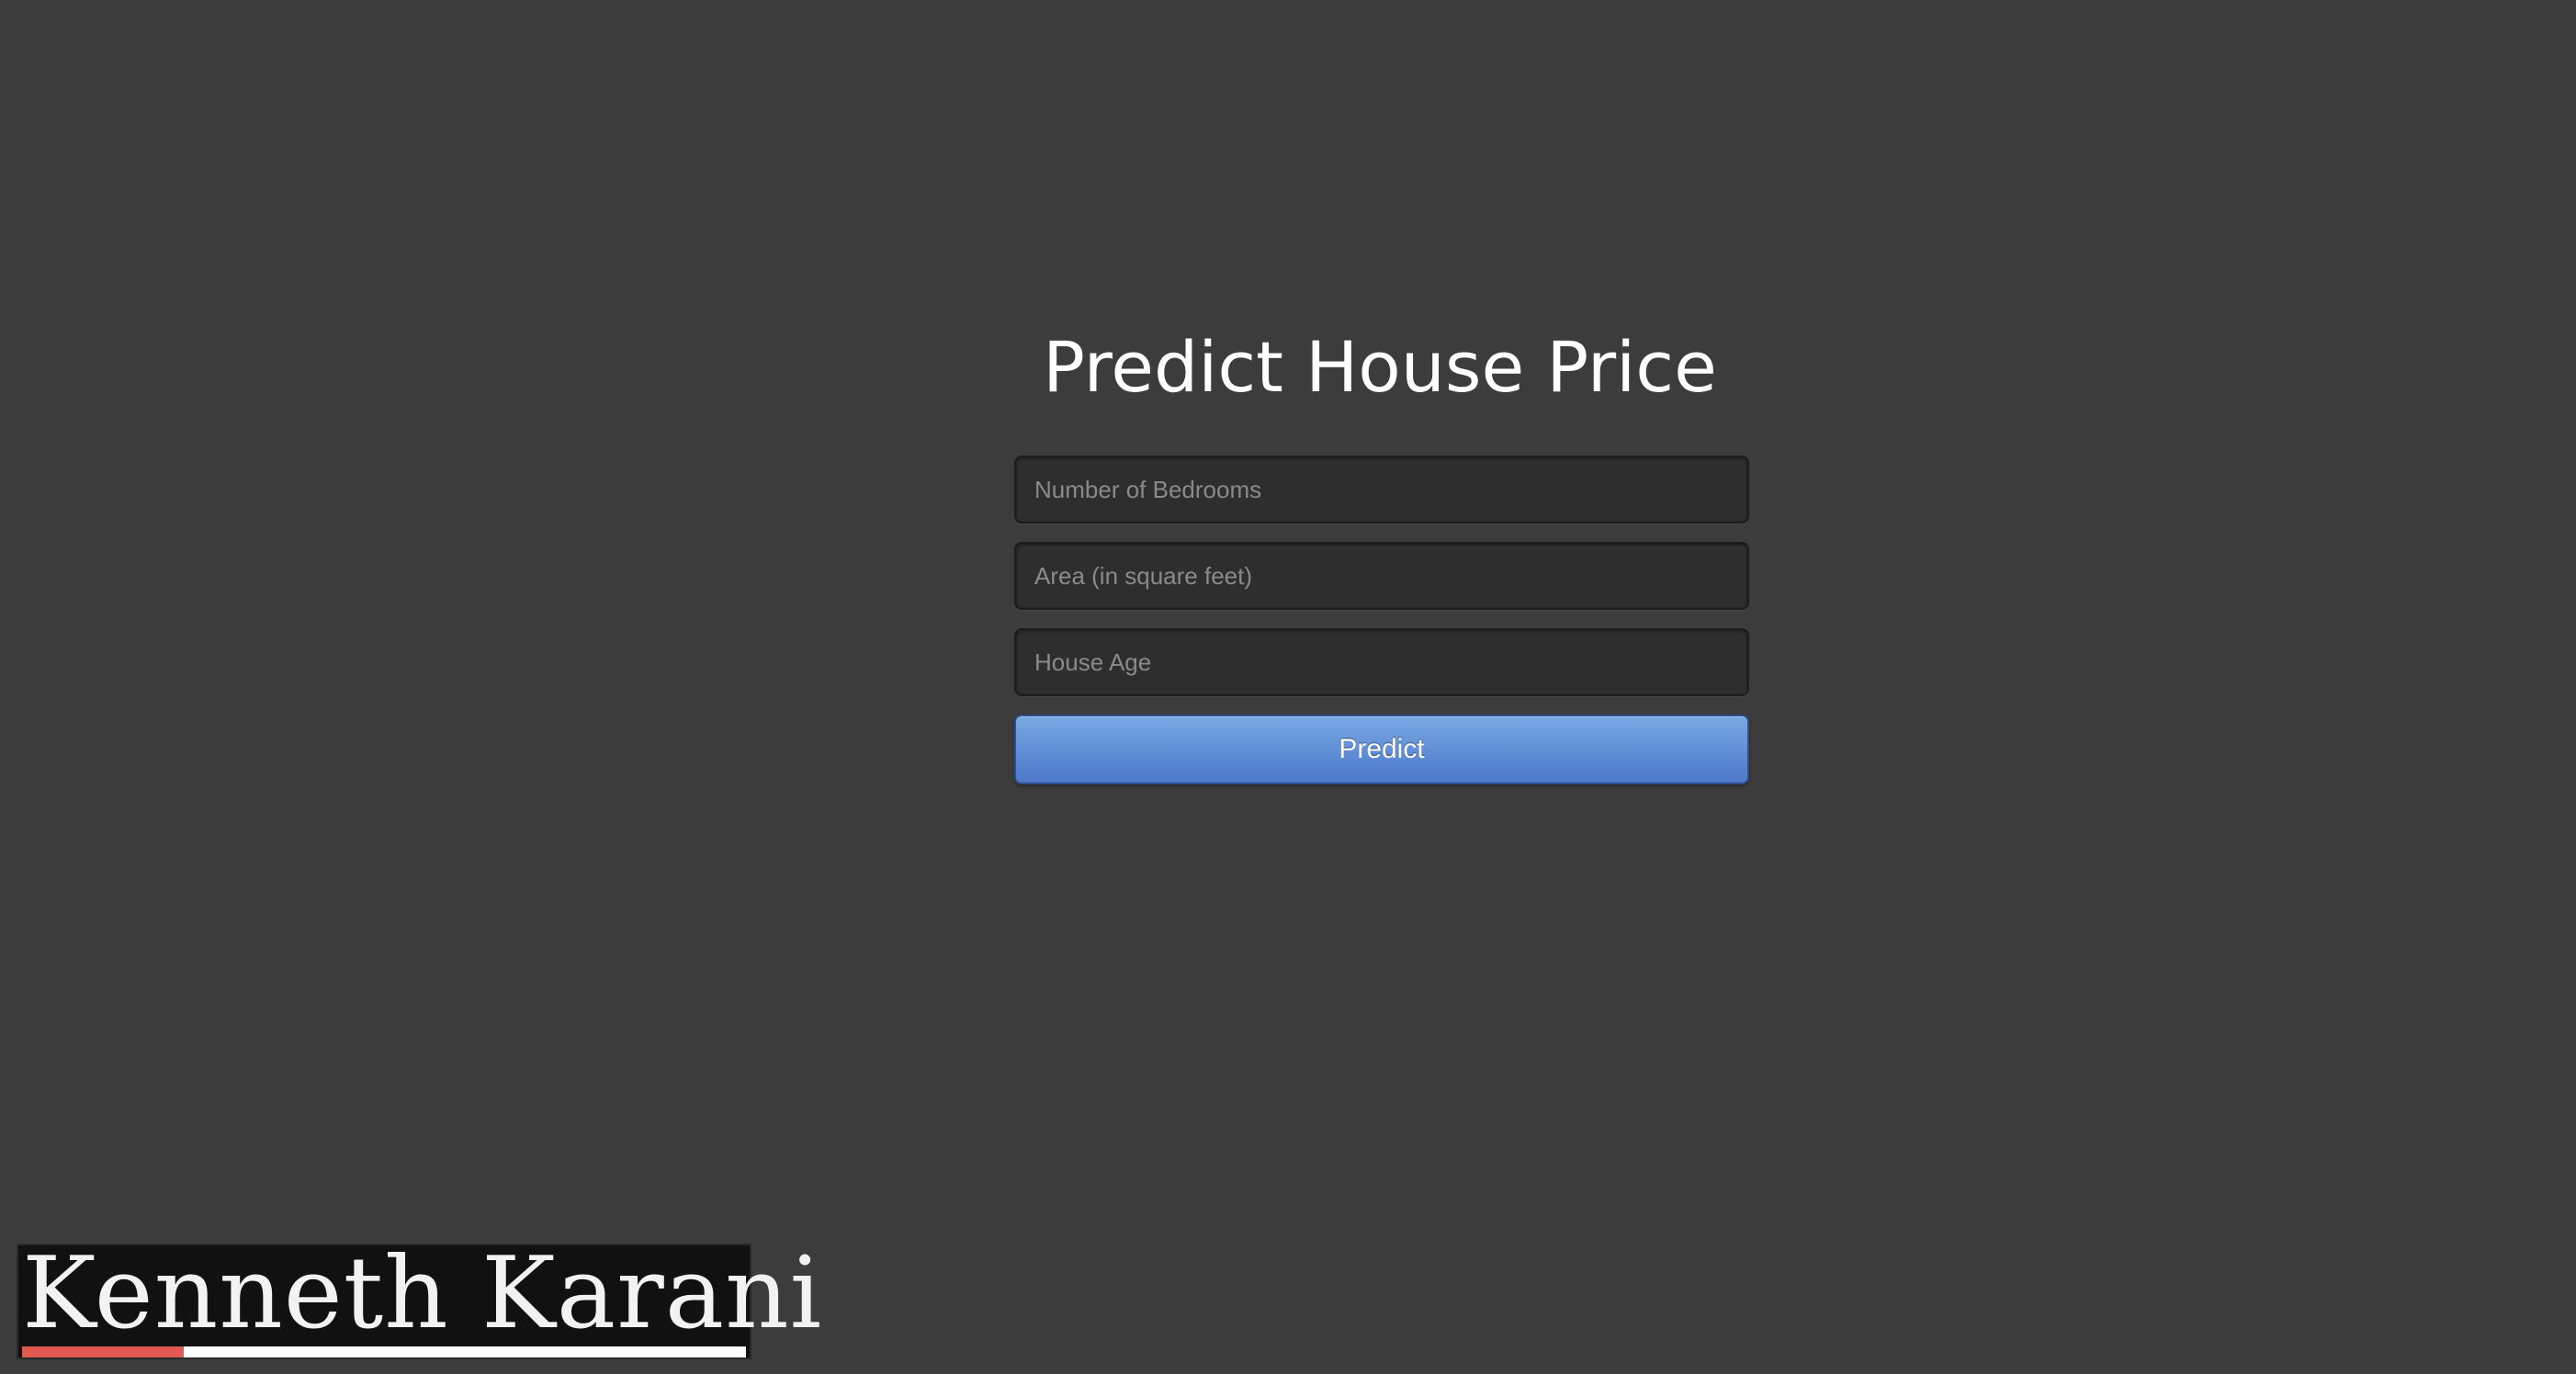 This screenshot has height=1374, width=2576. Describe the element at coordinates (1380, 367) in the screenshot. I see `page-title: Predict House Price` at that location.